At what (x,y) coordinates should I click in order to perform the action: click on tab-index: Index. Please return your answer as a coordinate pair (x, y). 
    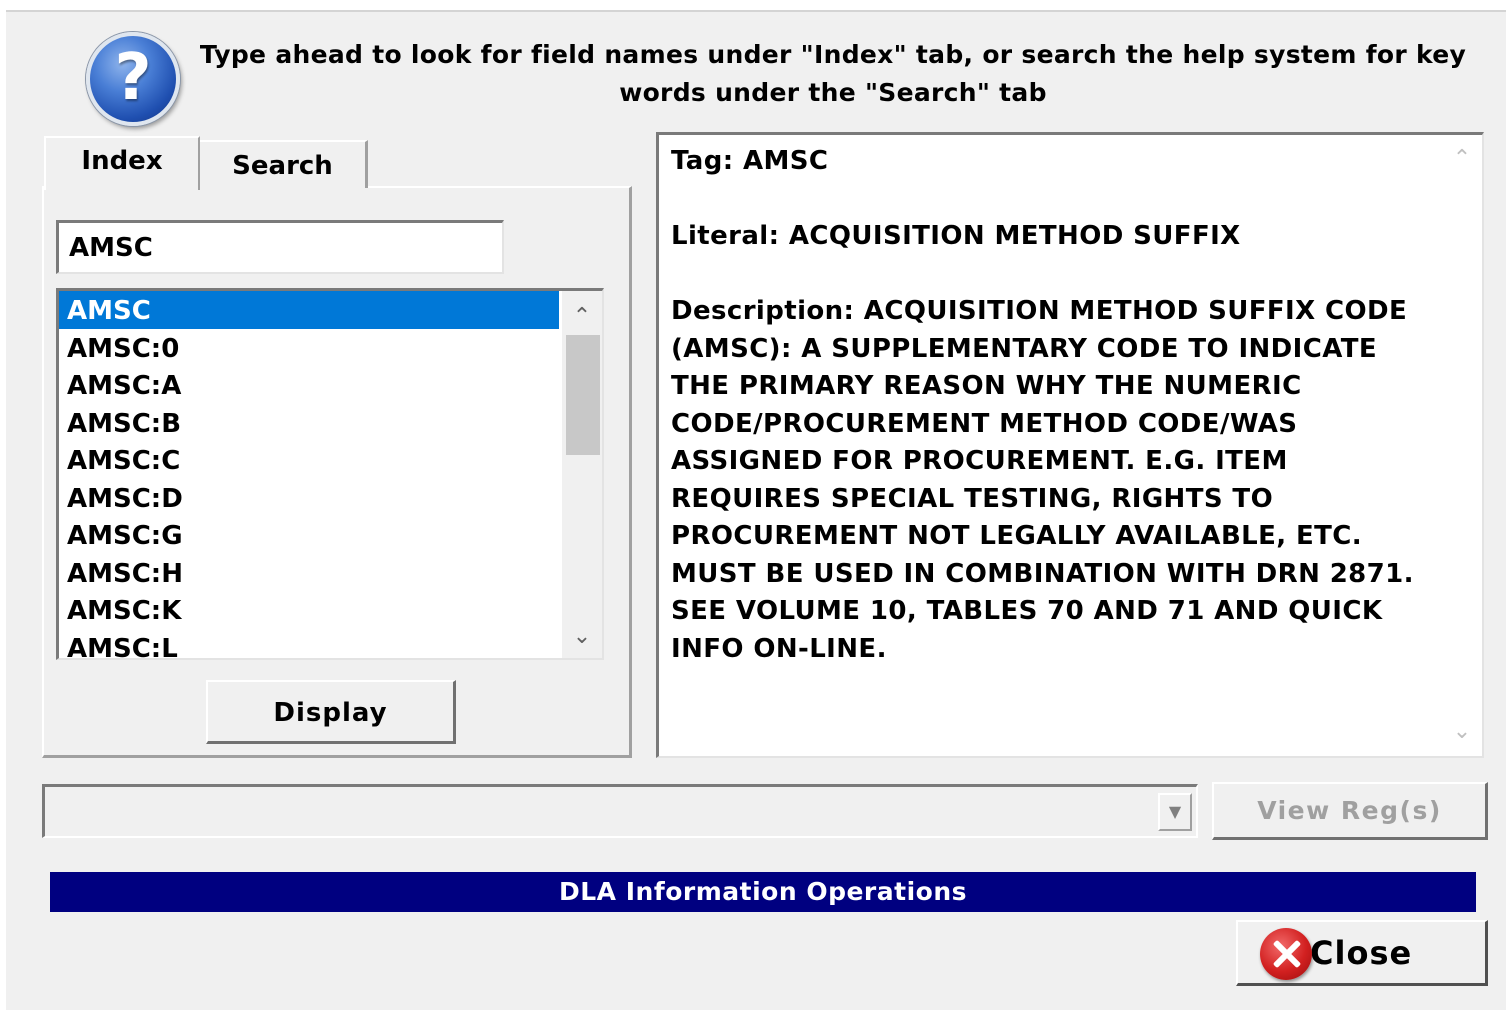
    Looking at the image, I should click on (122, 163).